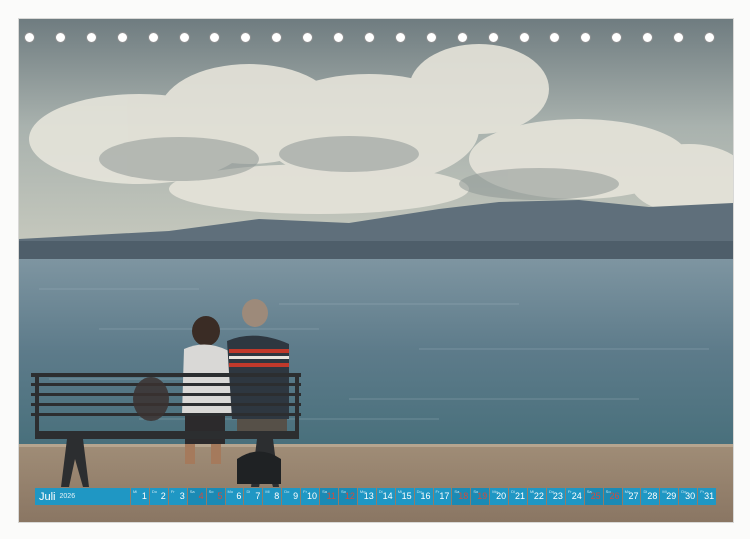  What do you see at coordinates (82, 496) in the screenshot?
I see `month-label: Juli 2026` at bounding box center [82, 496].